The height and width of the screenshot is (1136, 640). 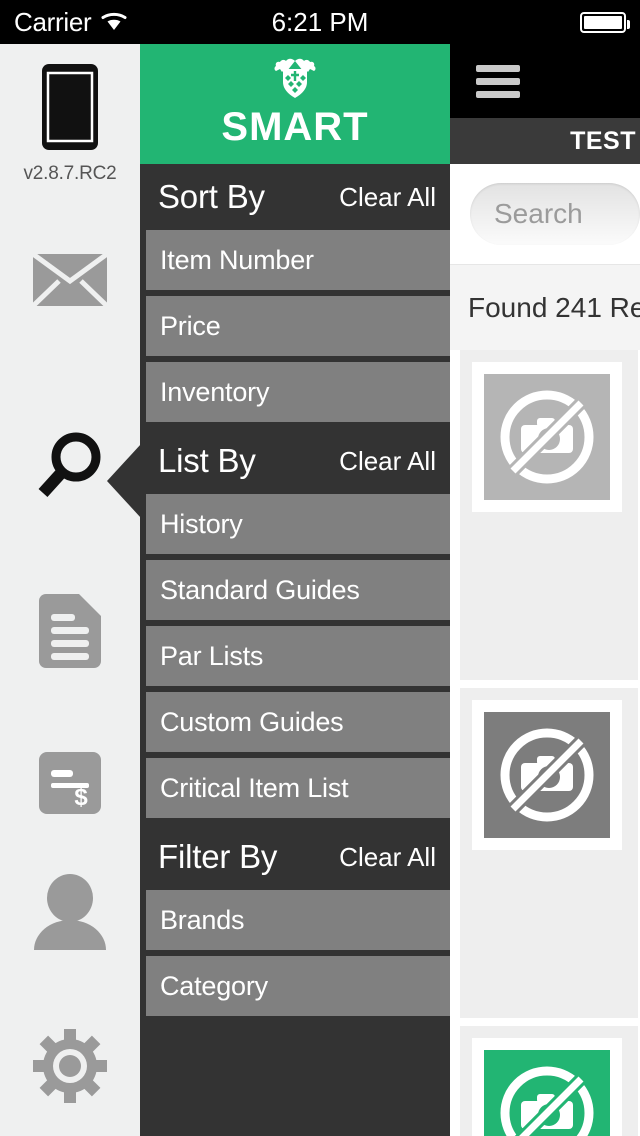 I want to click on filter-option-label: Category, so click(x=214, y=985).